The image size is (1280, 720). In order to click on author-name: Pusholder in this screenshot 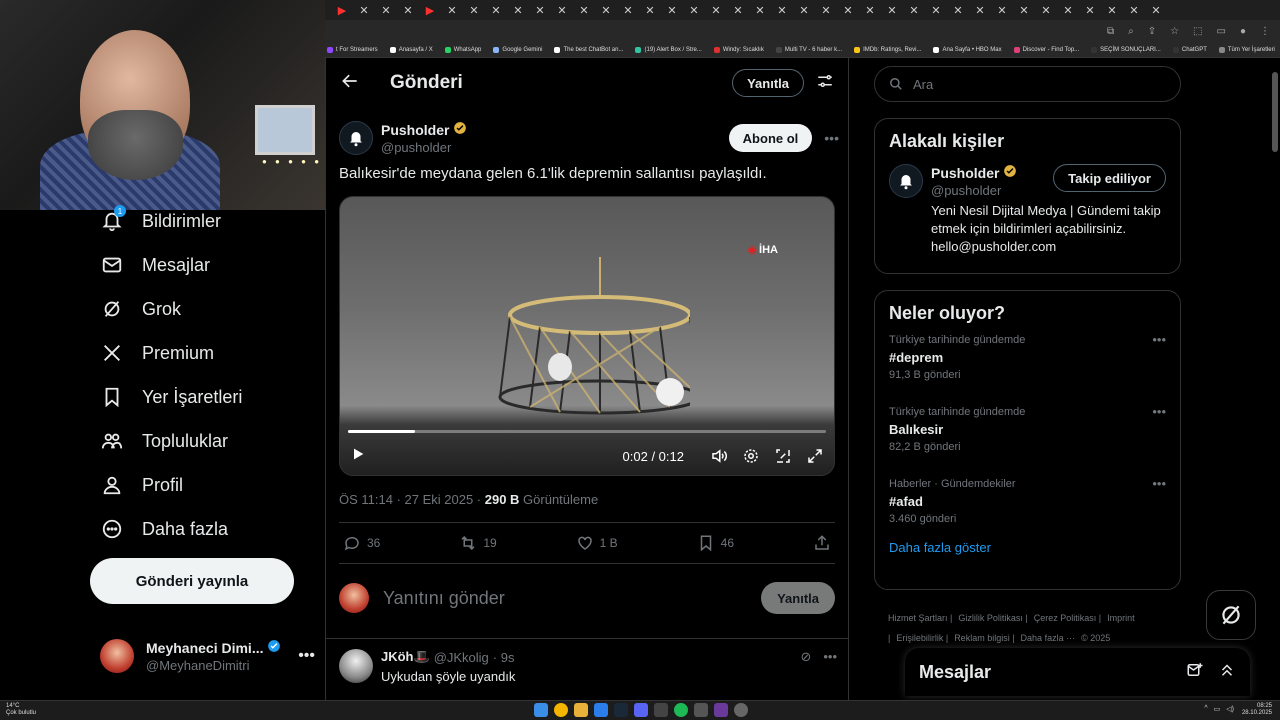, I will do `click(415, 130)`.